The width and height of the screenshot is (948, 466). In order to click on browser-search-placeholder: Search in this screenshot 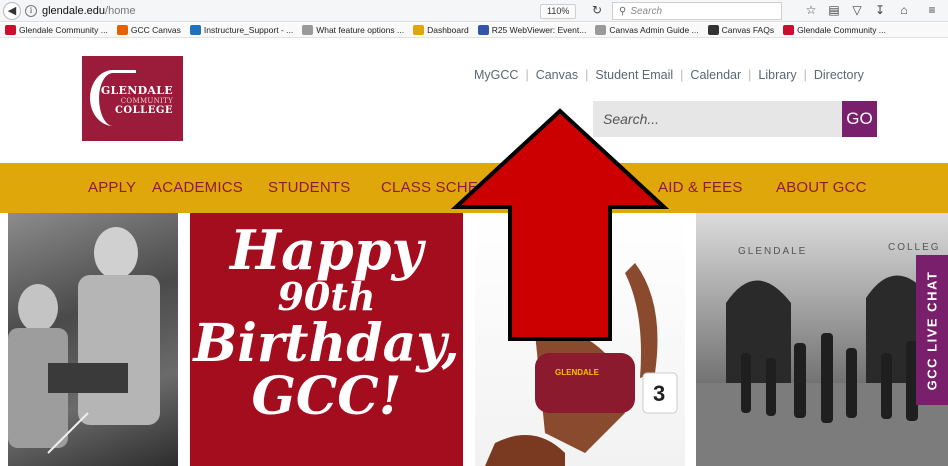, I will do `click(646, 11)`.